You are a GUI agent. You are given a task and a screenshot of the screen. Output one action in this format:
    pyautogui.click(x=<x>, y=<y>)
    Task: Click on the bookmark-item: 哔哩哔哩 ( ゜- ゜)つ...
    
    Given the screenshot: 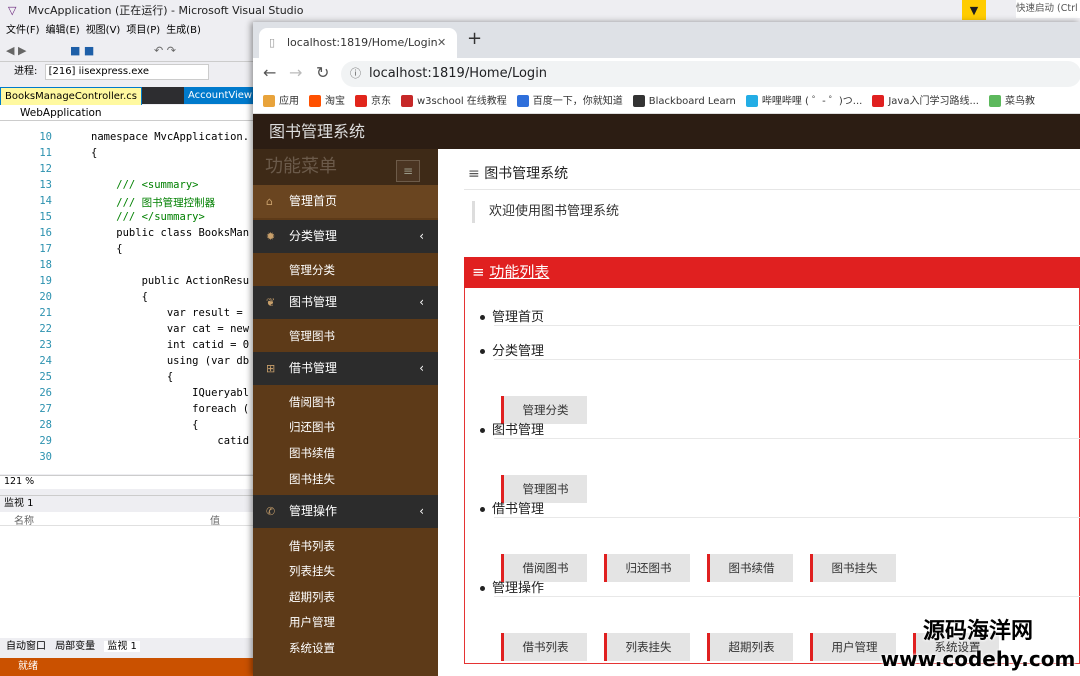 What is the action you would take?
    pyautogui.click(x=803, y=101)
    